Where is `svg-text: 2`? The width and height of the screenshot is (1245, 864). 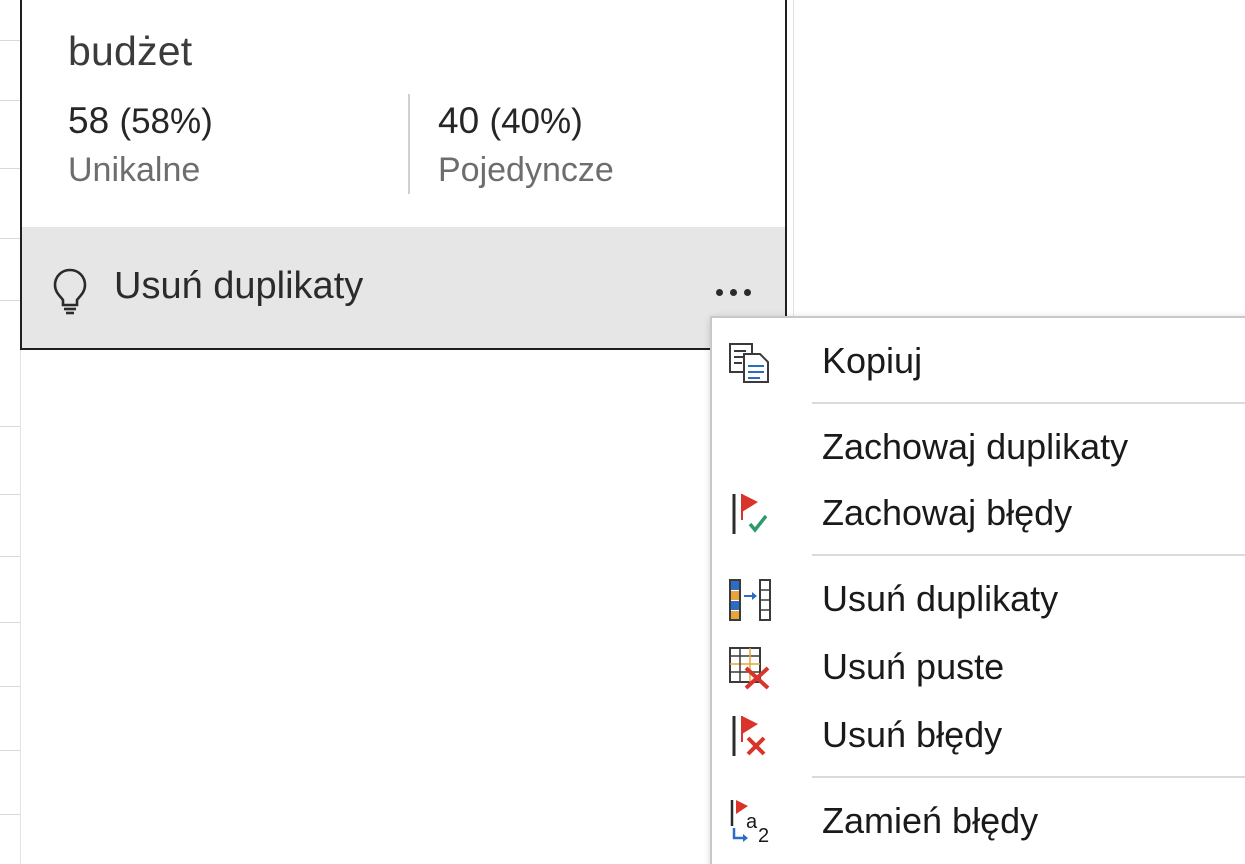
svg-text: 2 is located at coordinates (763, 835).